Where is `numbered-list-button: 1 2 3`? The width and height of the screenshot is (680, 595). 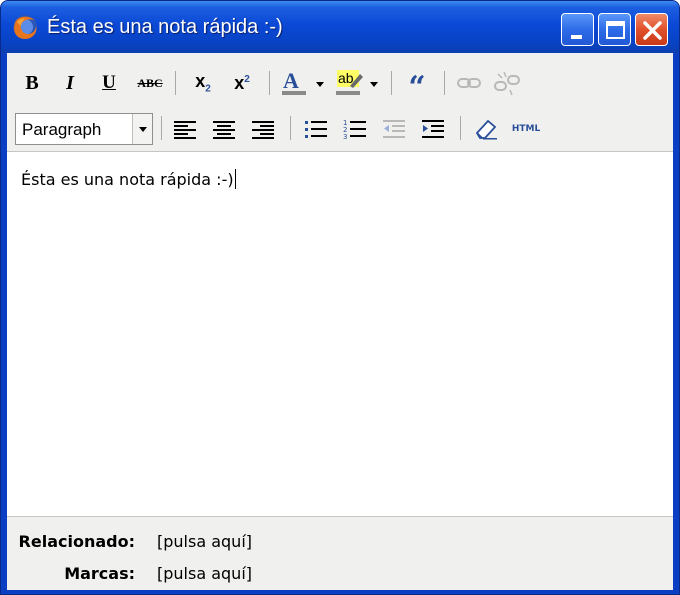
numbered-list-button: 1 2 3 is located at coordinates (355, 129).